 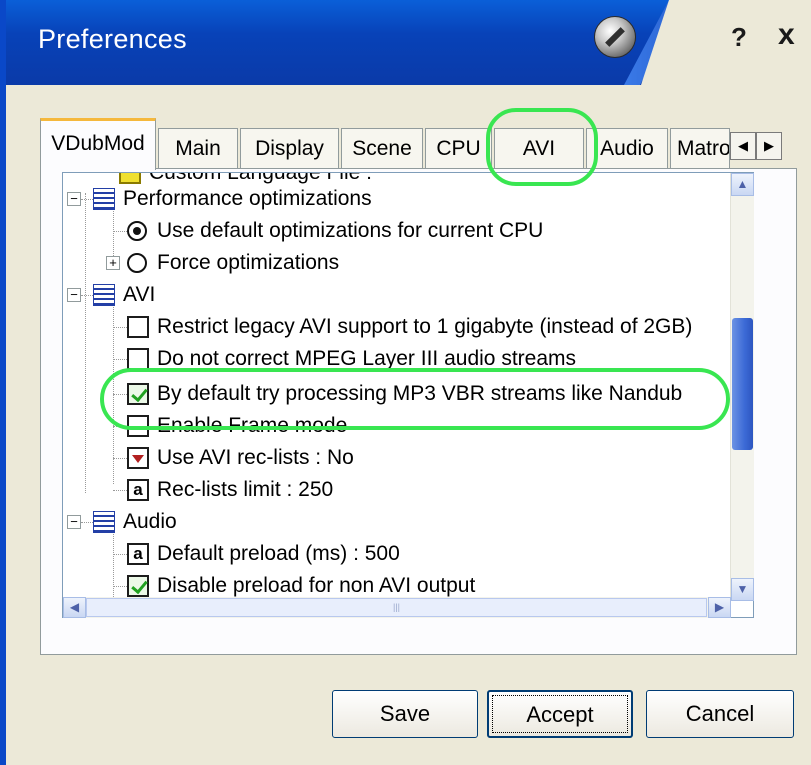 I want to click on horizontal-scroll-thumb: |||, so click(x=396, y=607).